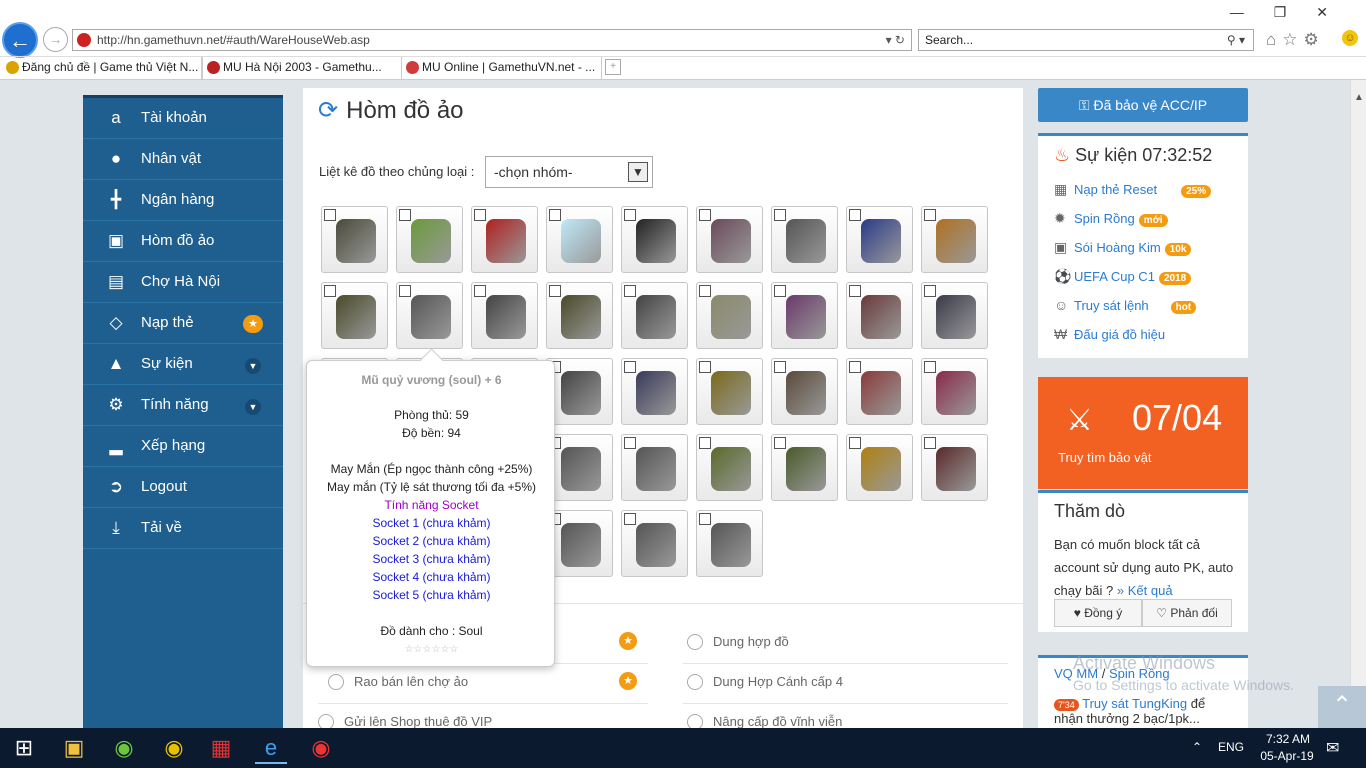  Describe the element at coordinates (1133, 189) in the screenshot. I see `event-link: ▦ Nạp thẻ Reset 25%` at that location.